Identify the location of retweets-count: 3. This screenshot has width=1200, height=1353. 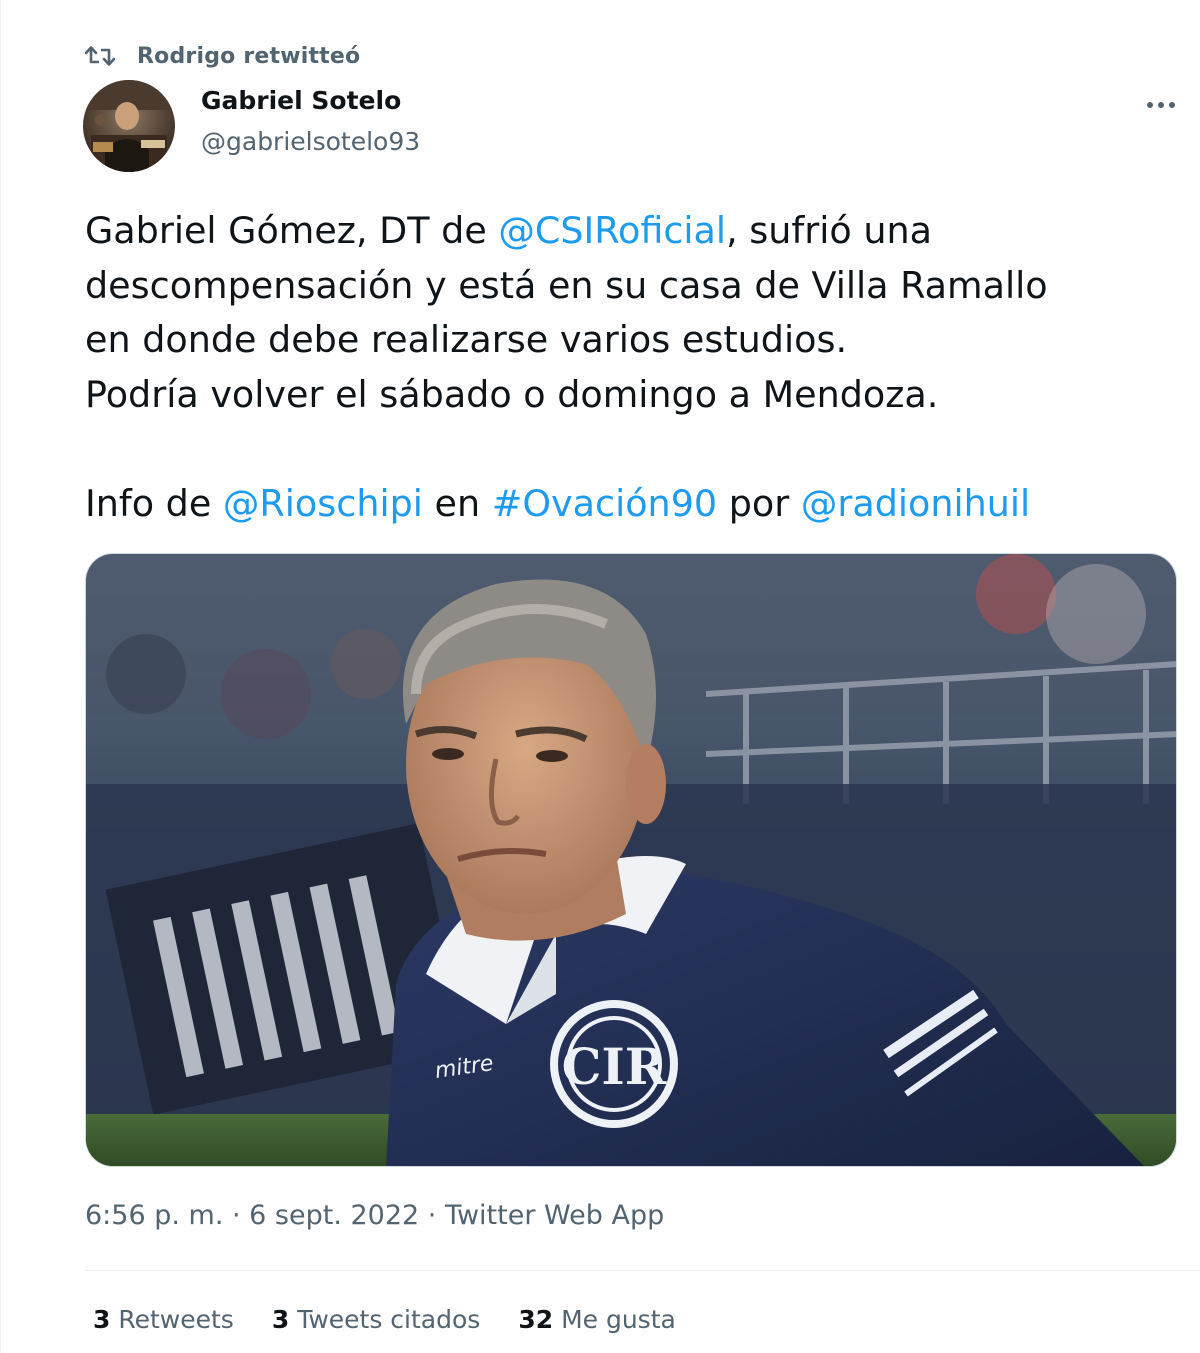
(102, 1319).